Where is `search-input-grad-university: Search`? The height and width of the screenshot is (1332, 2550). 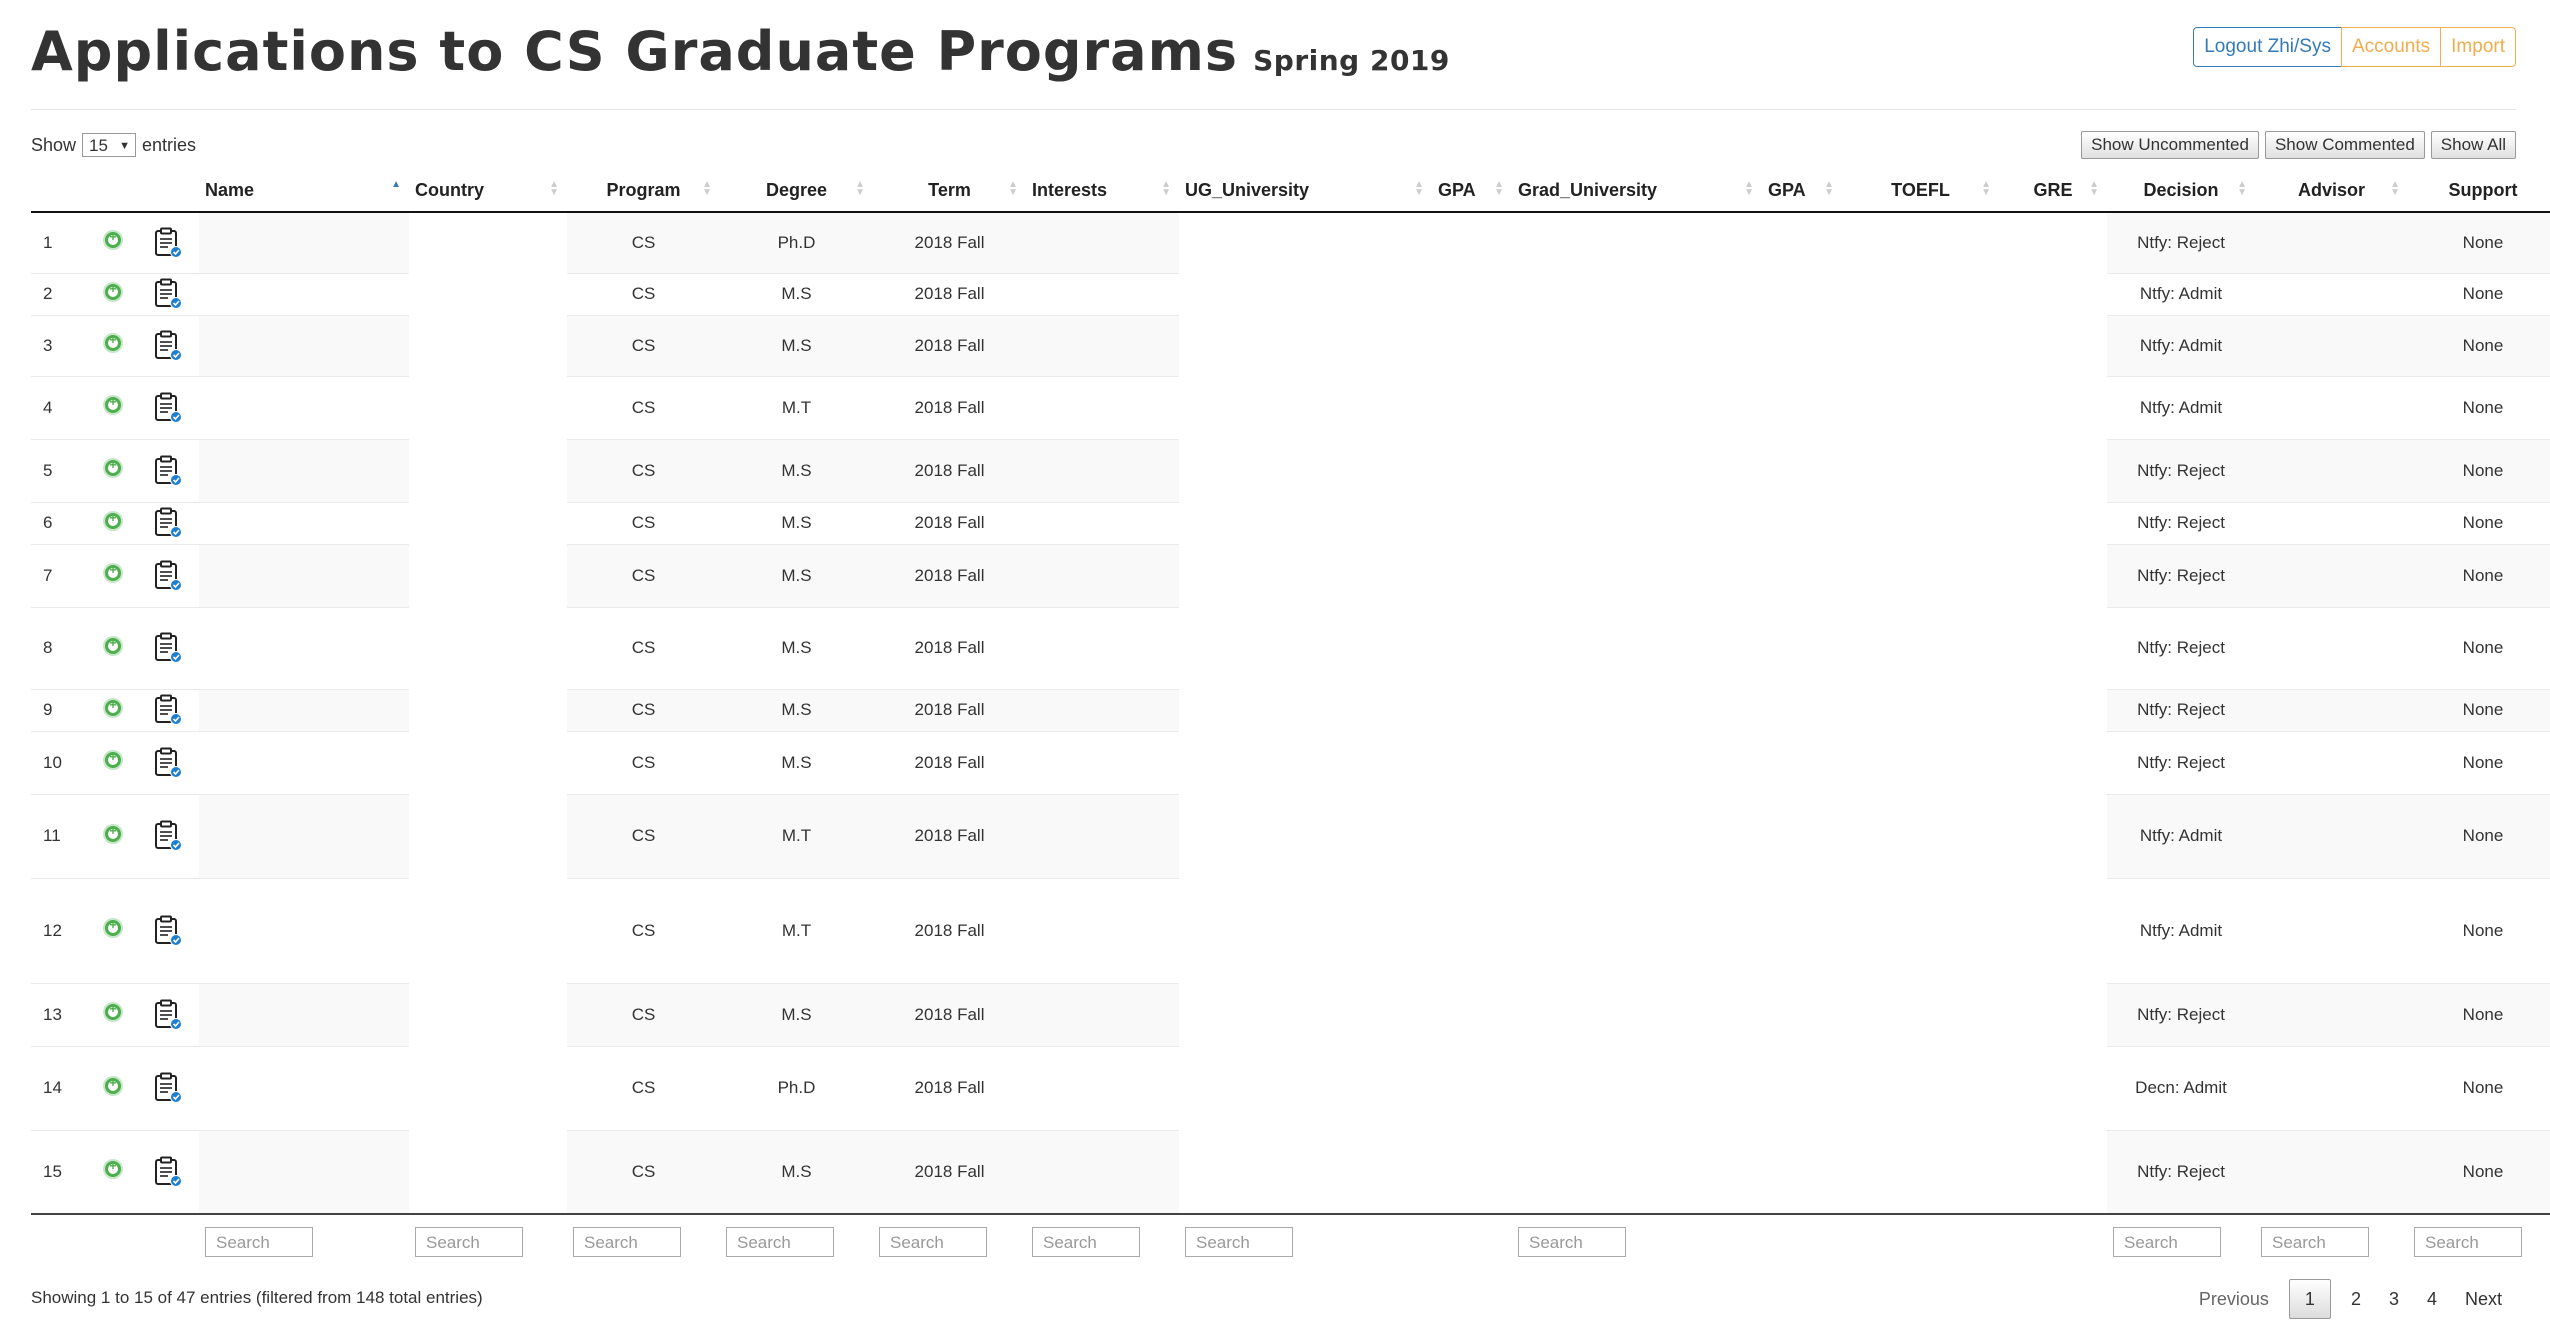
search-input-grad-university: Search is located at coordinates (1572, 1242).